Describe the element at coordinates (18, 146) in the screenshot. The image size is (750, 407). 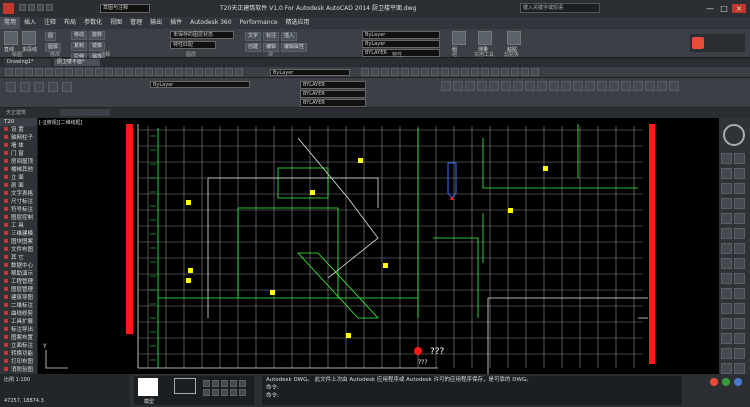
I see `tianzheng-menu-item-2: 墙 体` at that location.